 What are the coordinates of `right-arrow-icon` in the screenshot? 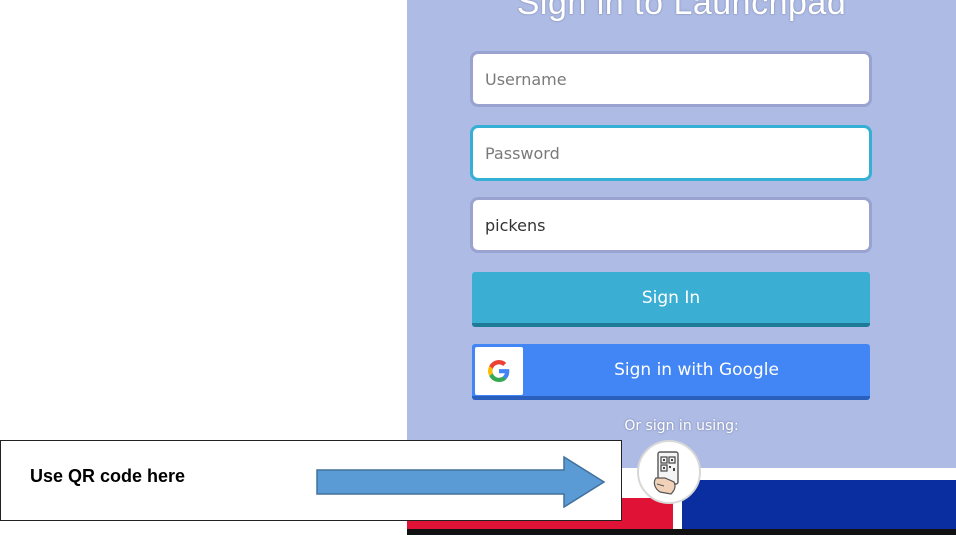 It's located at (461, 482).